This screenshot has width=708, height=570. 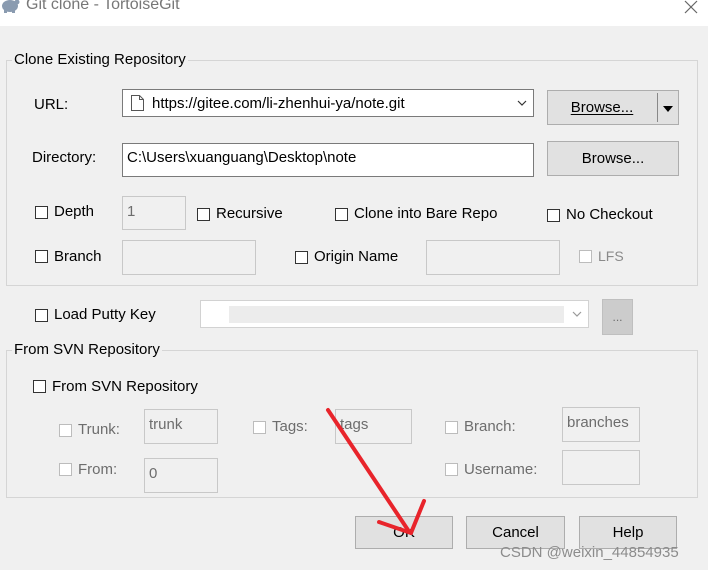 What do you see at coordinates (628, 532) in the screenshot?
I see `help-label: Help` at bounding box center [628, 532].